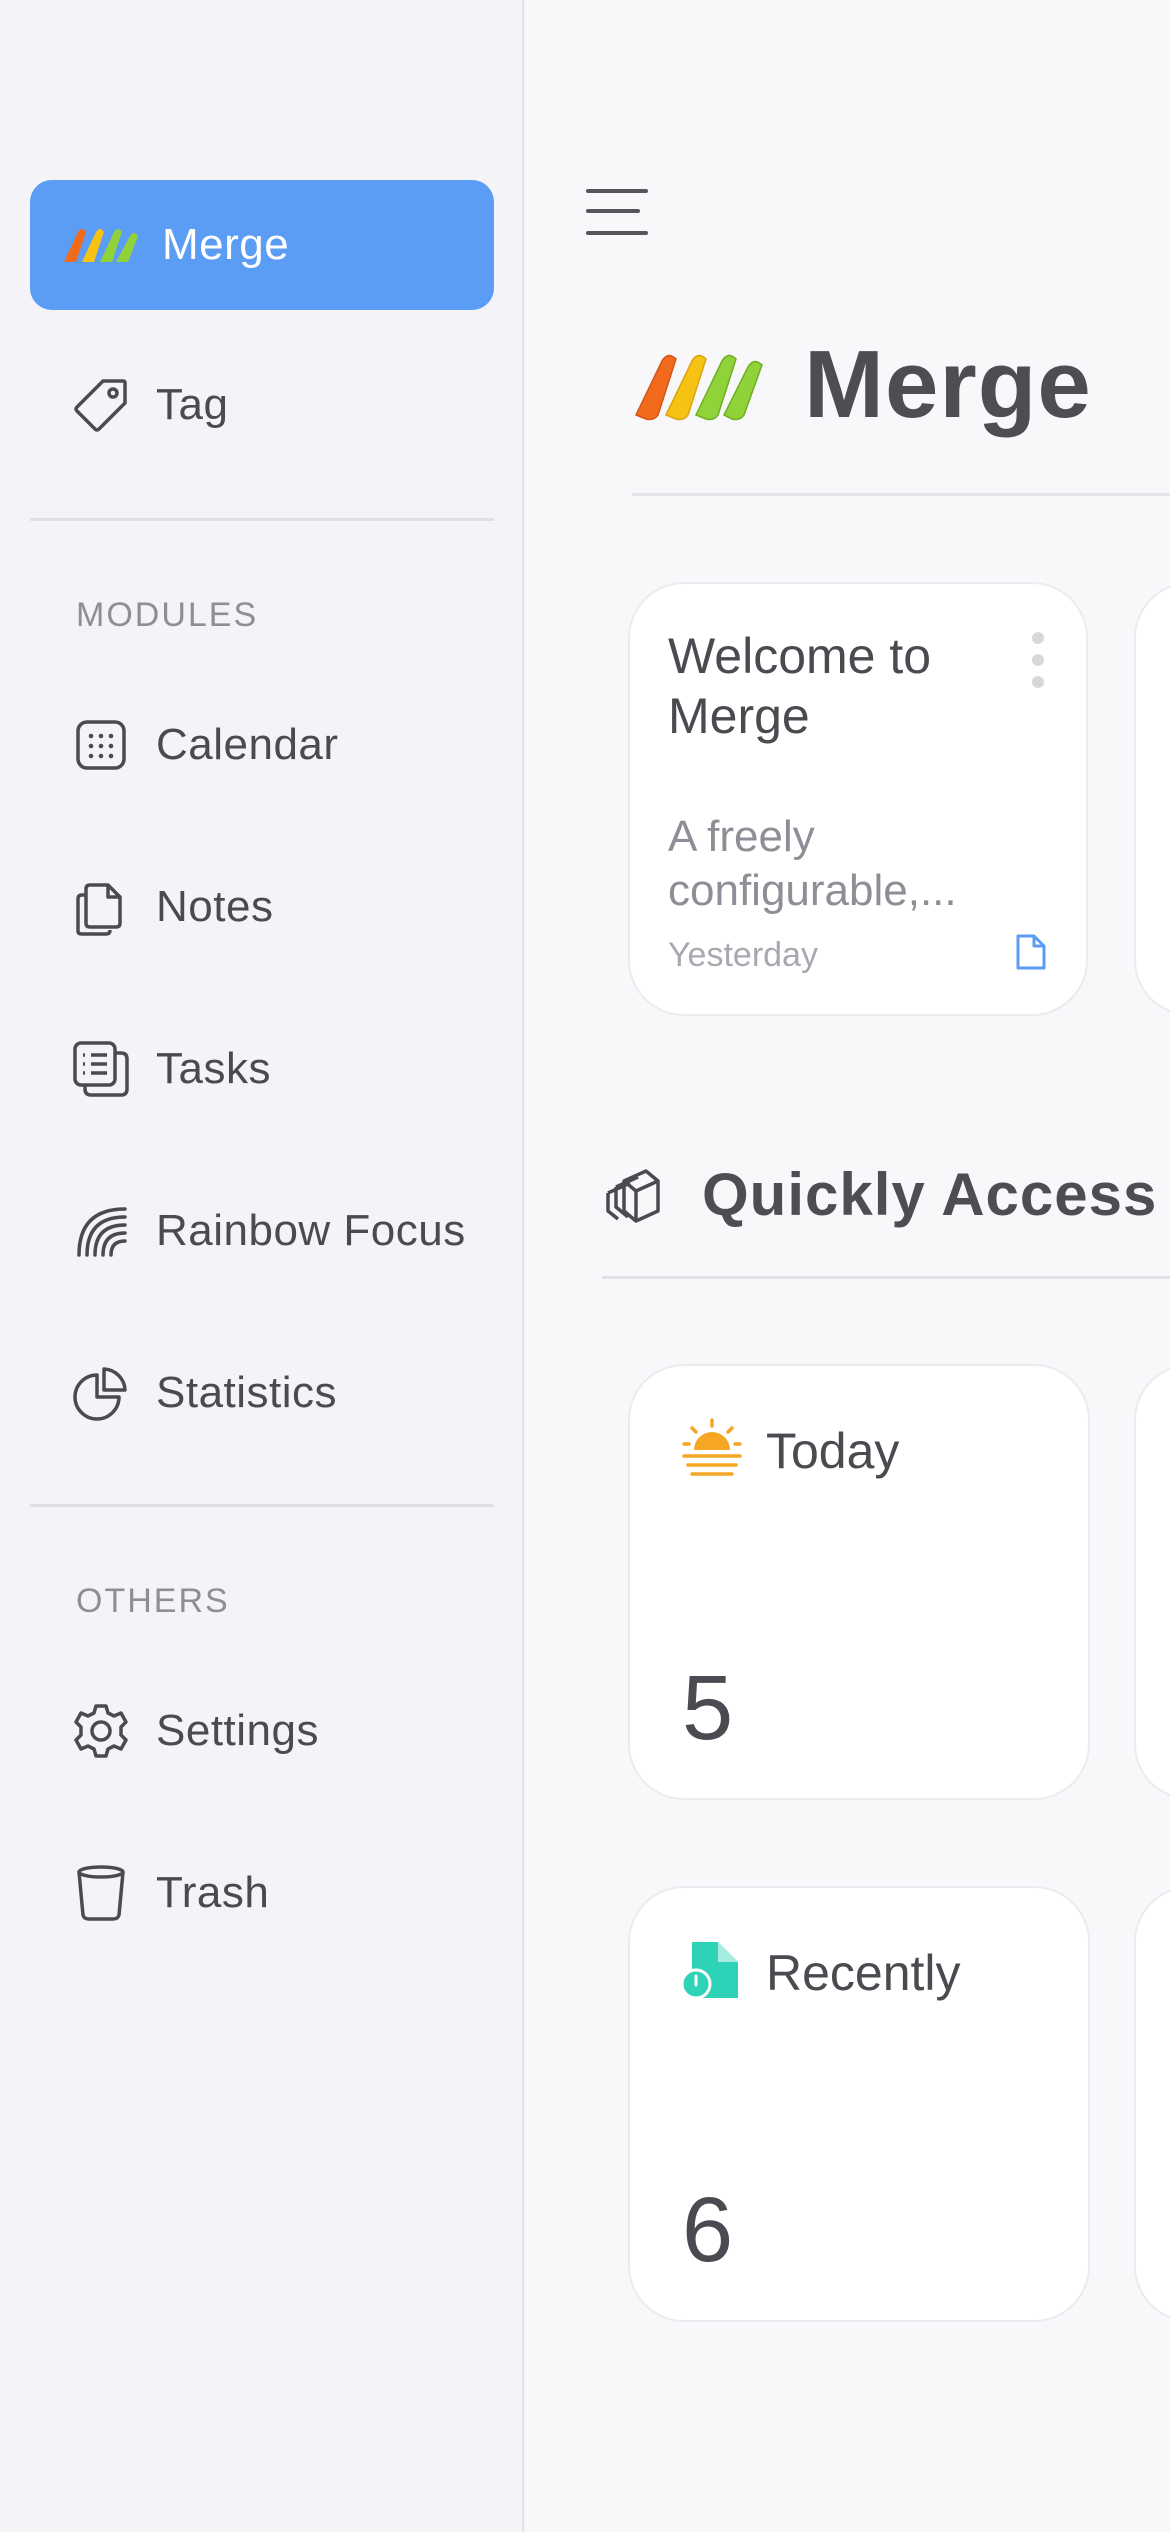 Image resolution: width=1170 pixels, height=2532 pixels. Describe the element at coordinates (901, 494) in the screenshot. I see `header-divider` at that location.